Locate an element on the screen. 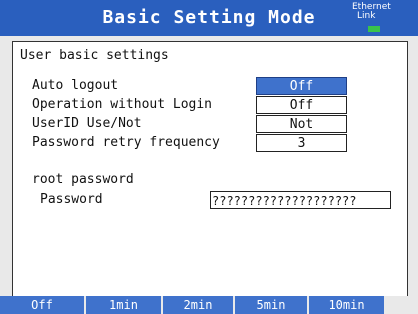 This screenshot has height=314, width=418. auto-logout-field: Off is located at coordinates (301, 86).